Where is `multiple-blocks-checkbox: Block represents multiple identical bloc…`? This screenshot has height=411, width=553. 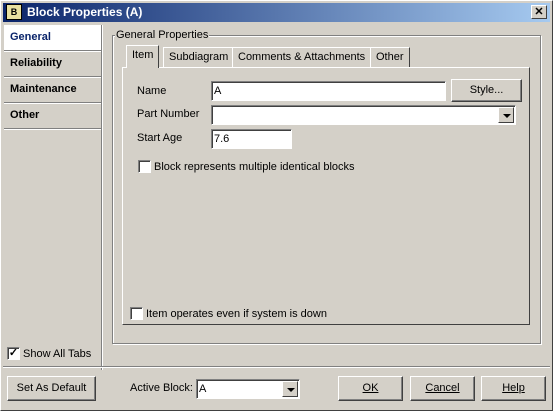
multiple-blocks-checkbox: Block represents multiple identical bloc… is located at coordinates (246, 166).